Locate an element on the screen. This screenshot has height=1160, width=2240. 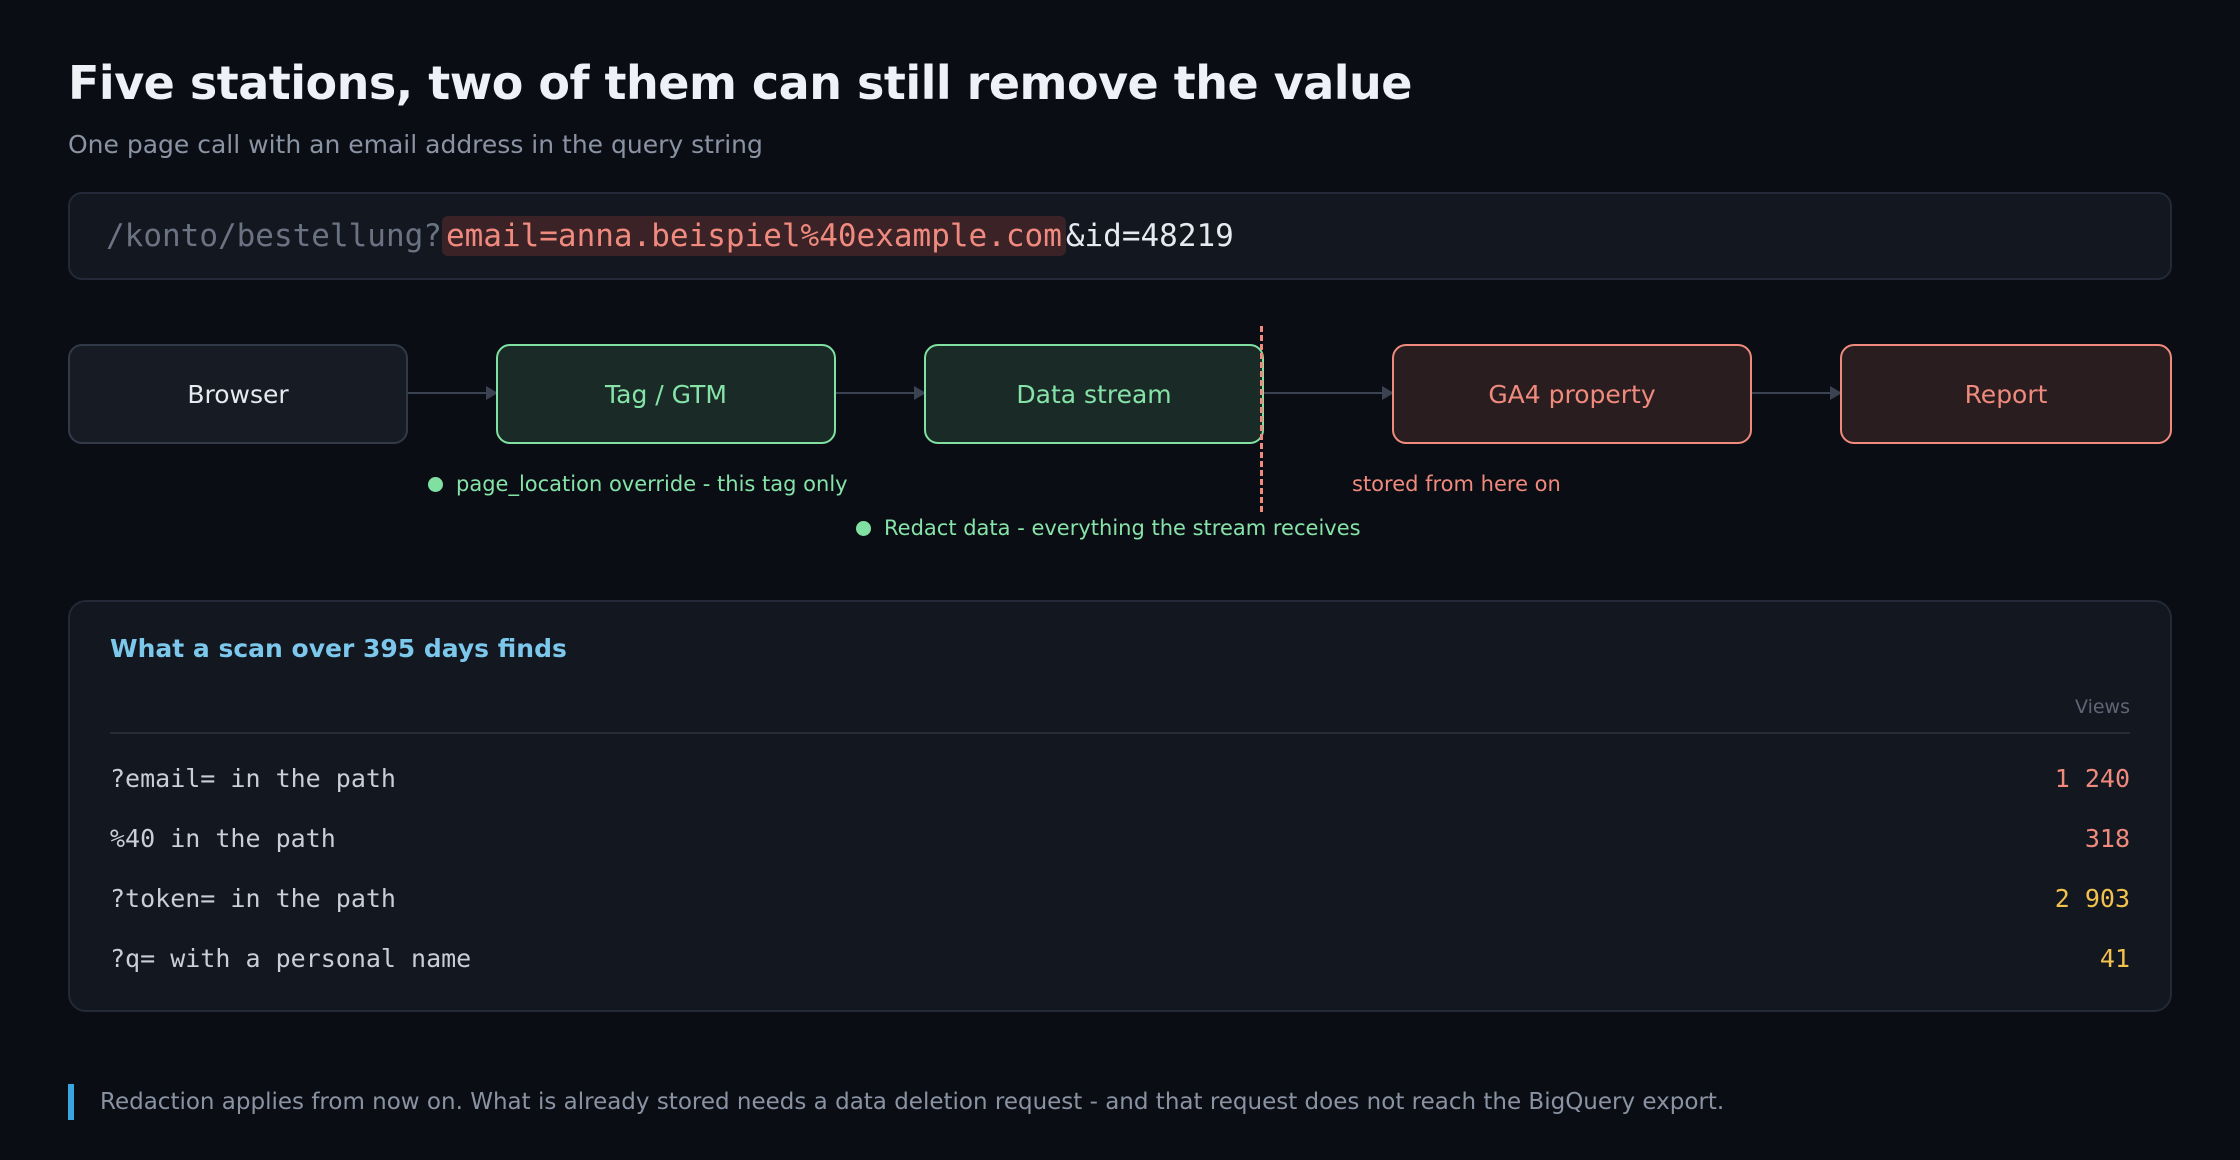
table-row: %40 in the path 318 is located at coordinates (1120, 838).